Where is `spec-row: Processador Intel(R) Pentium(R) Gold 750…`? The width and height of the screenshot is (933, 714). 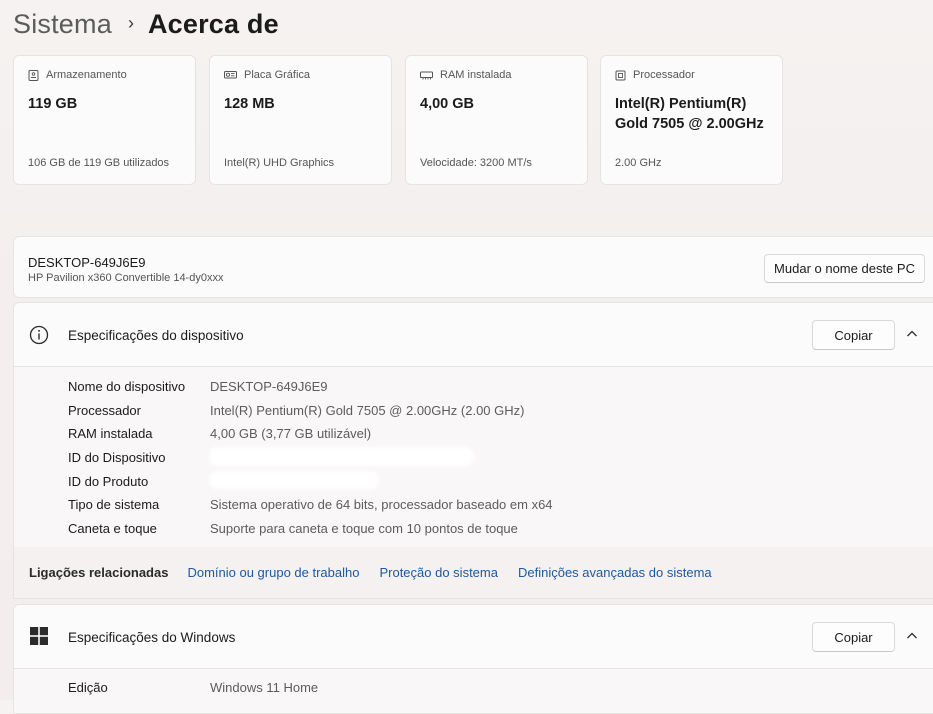
spec-row: Processador Intel(R) Pentium(R) Gold 750… is located at coordinates (296, 410).